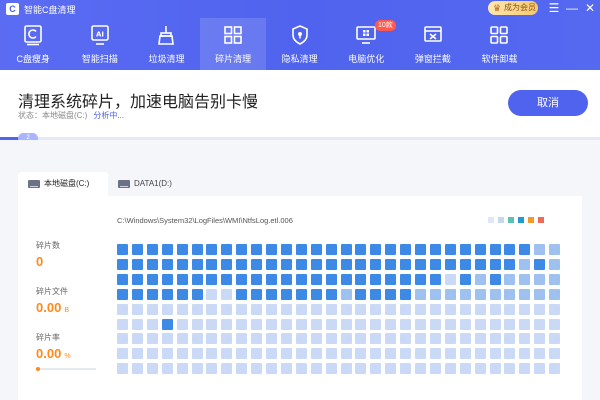  I want to click on crown-icon: ♛, so click(497, 8).